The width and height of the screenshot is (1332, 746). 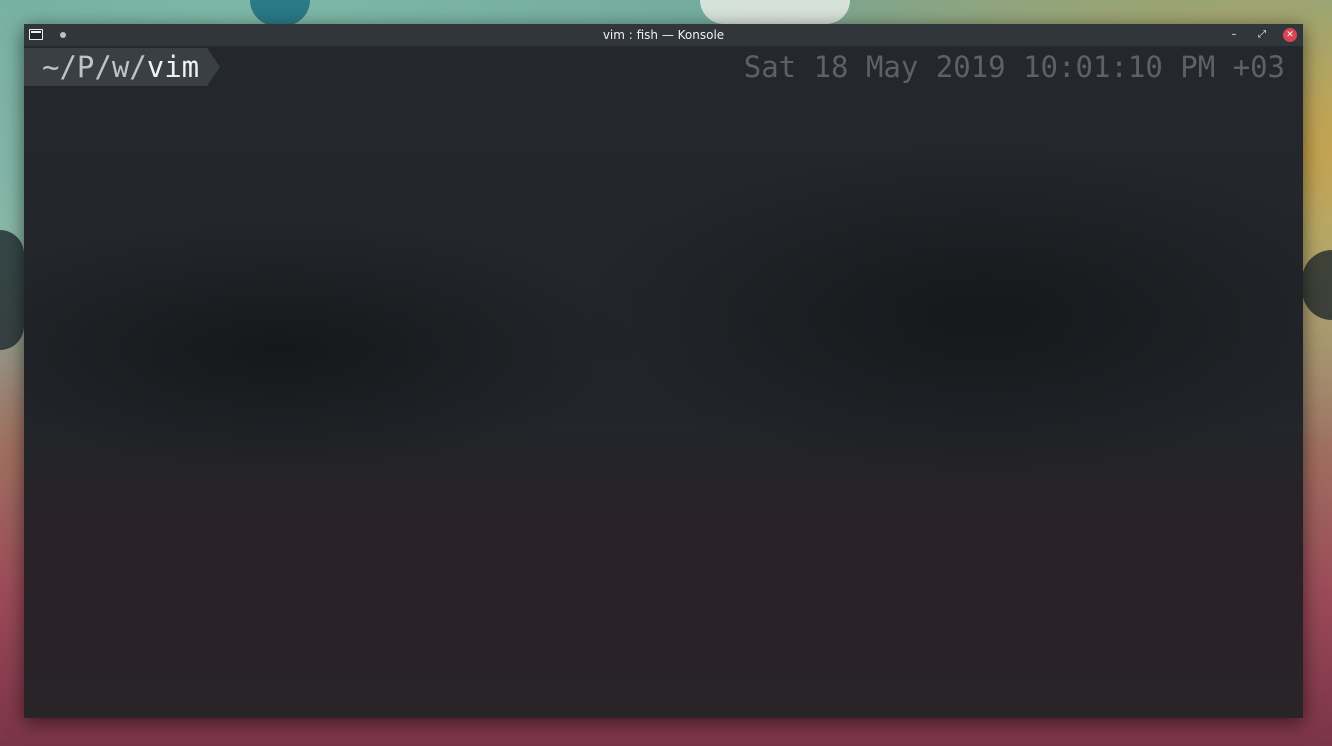 What do you see at coordinates (1317, 285) in the screenshot?
I see `wallpaper-shape-right` at bounding box center [1317, 285].